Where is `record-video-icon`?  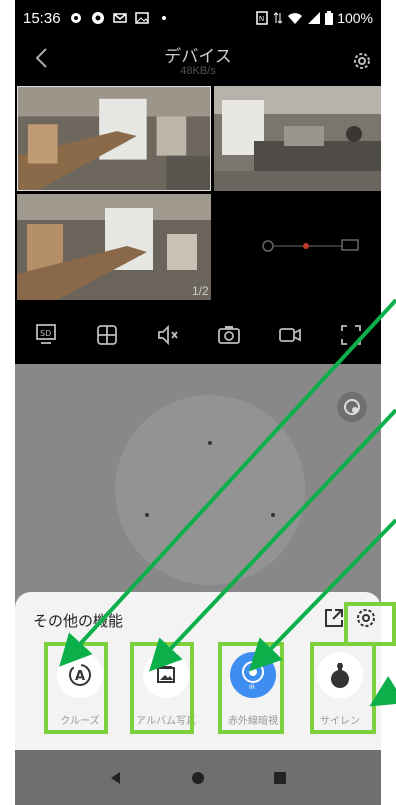
record-video-icon is located at coordinates (290, 335).